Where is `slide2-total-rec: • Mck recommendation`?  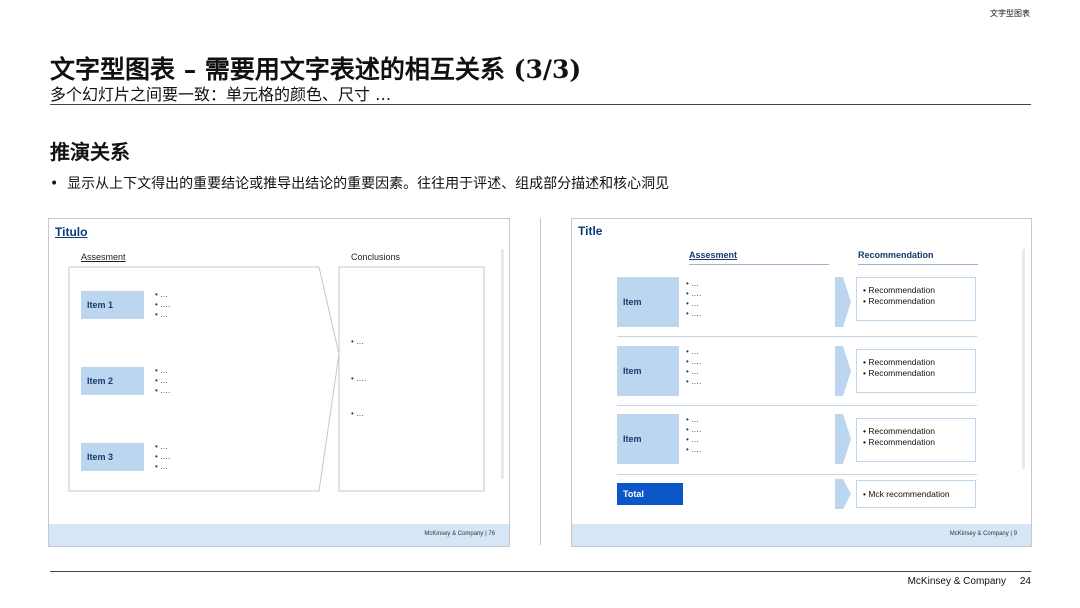 slide2-total-rec: • Mck recommendation is located at coordinates (916, 494).